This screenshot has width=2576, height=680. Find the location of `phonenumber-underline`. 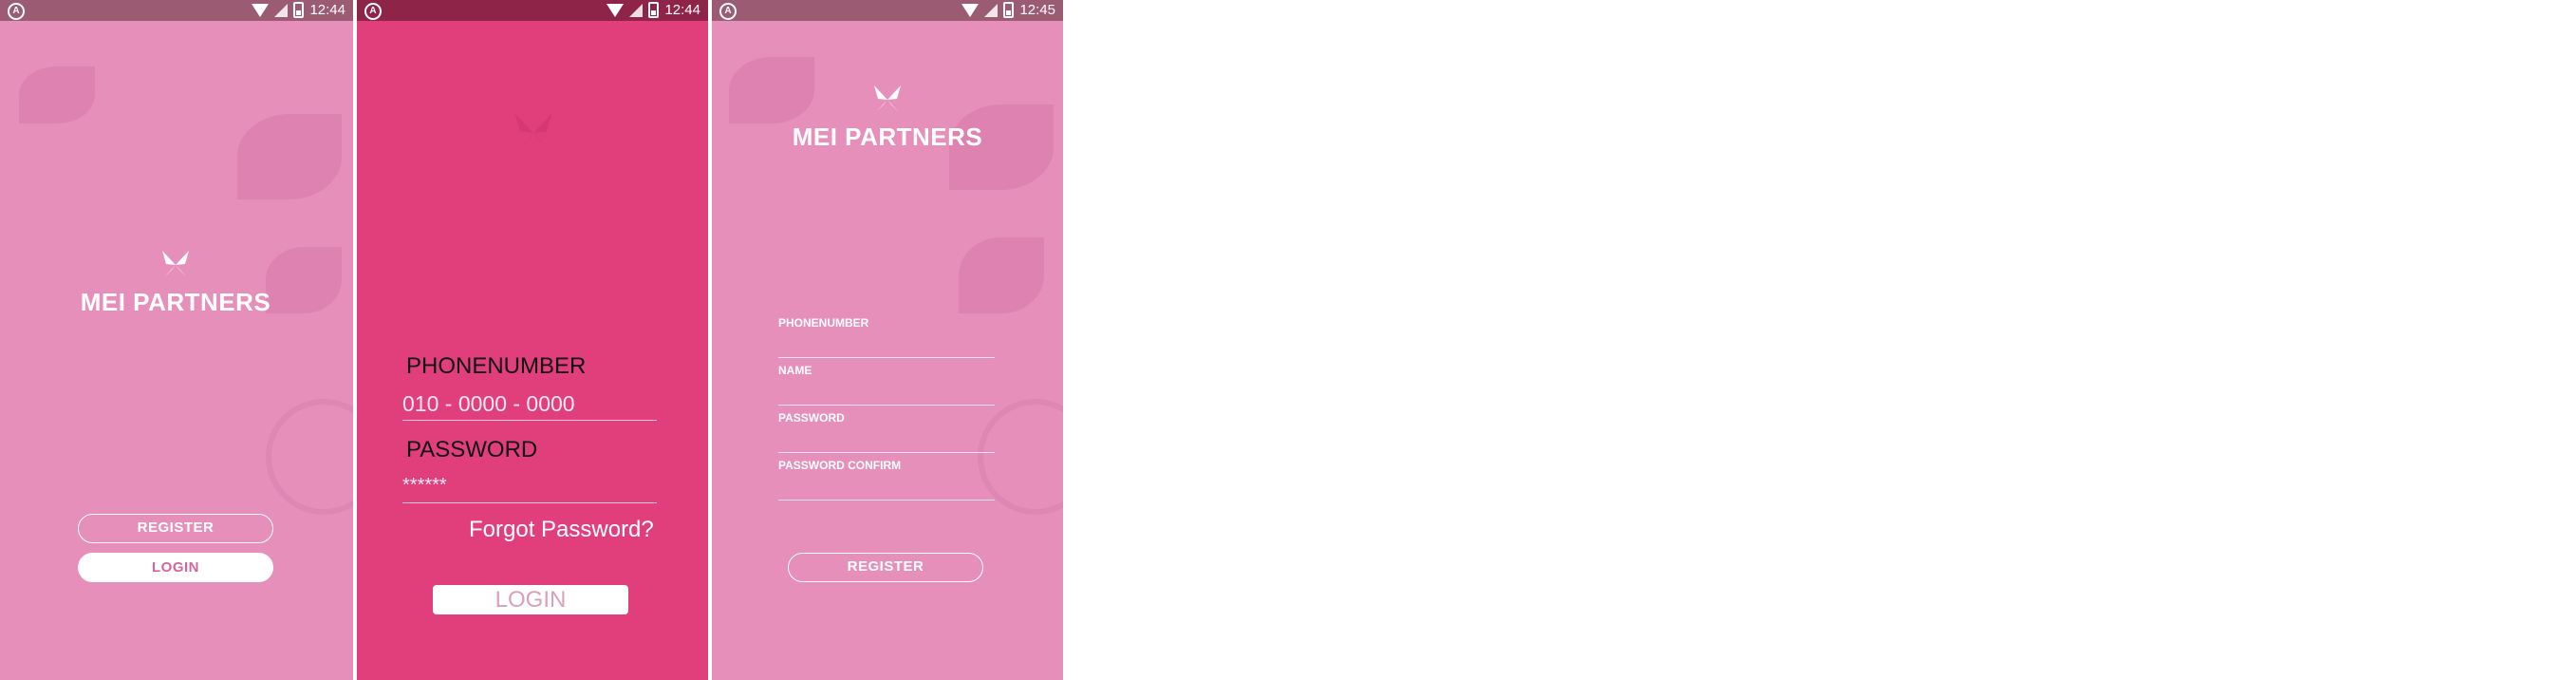

phonenumber-underline is located at coordinates (529, 420).